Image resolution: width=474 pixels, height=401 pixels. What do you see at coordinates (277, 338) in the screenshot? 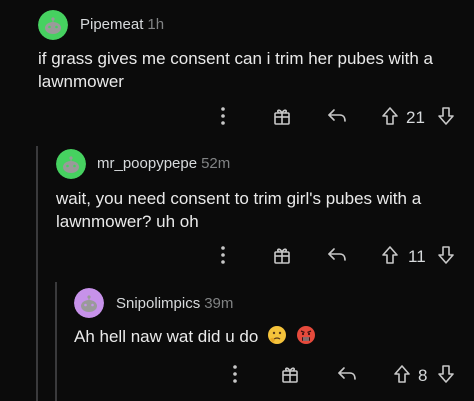
I see `thinking-face-emoji` at bounding box center [277, 338].